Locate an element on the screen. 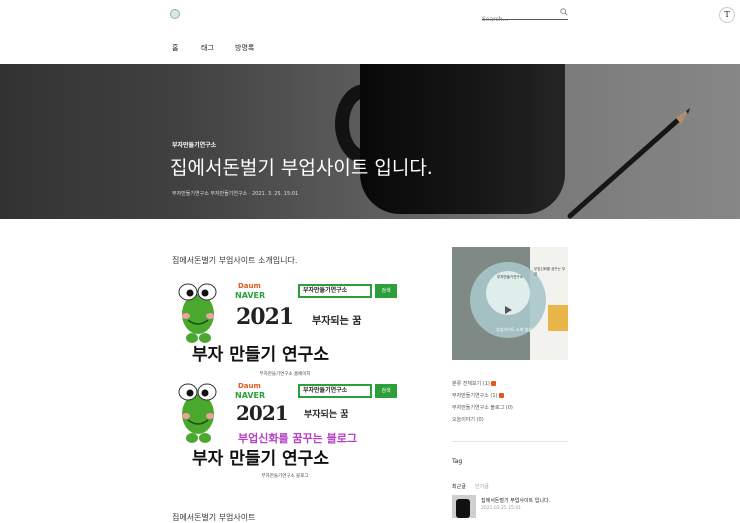 This screenshot has height=523, width=740. banner2-slogan: 부자되는 꿈 is located at coordinates (326, 415).